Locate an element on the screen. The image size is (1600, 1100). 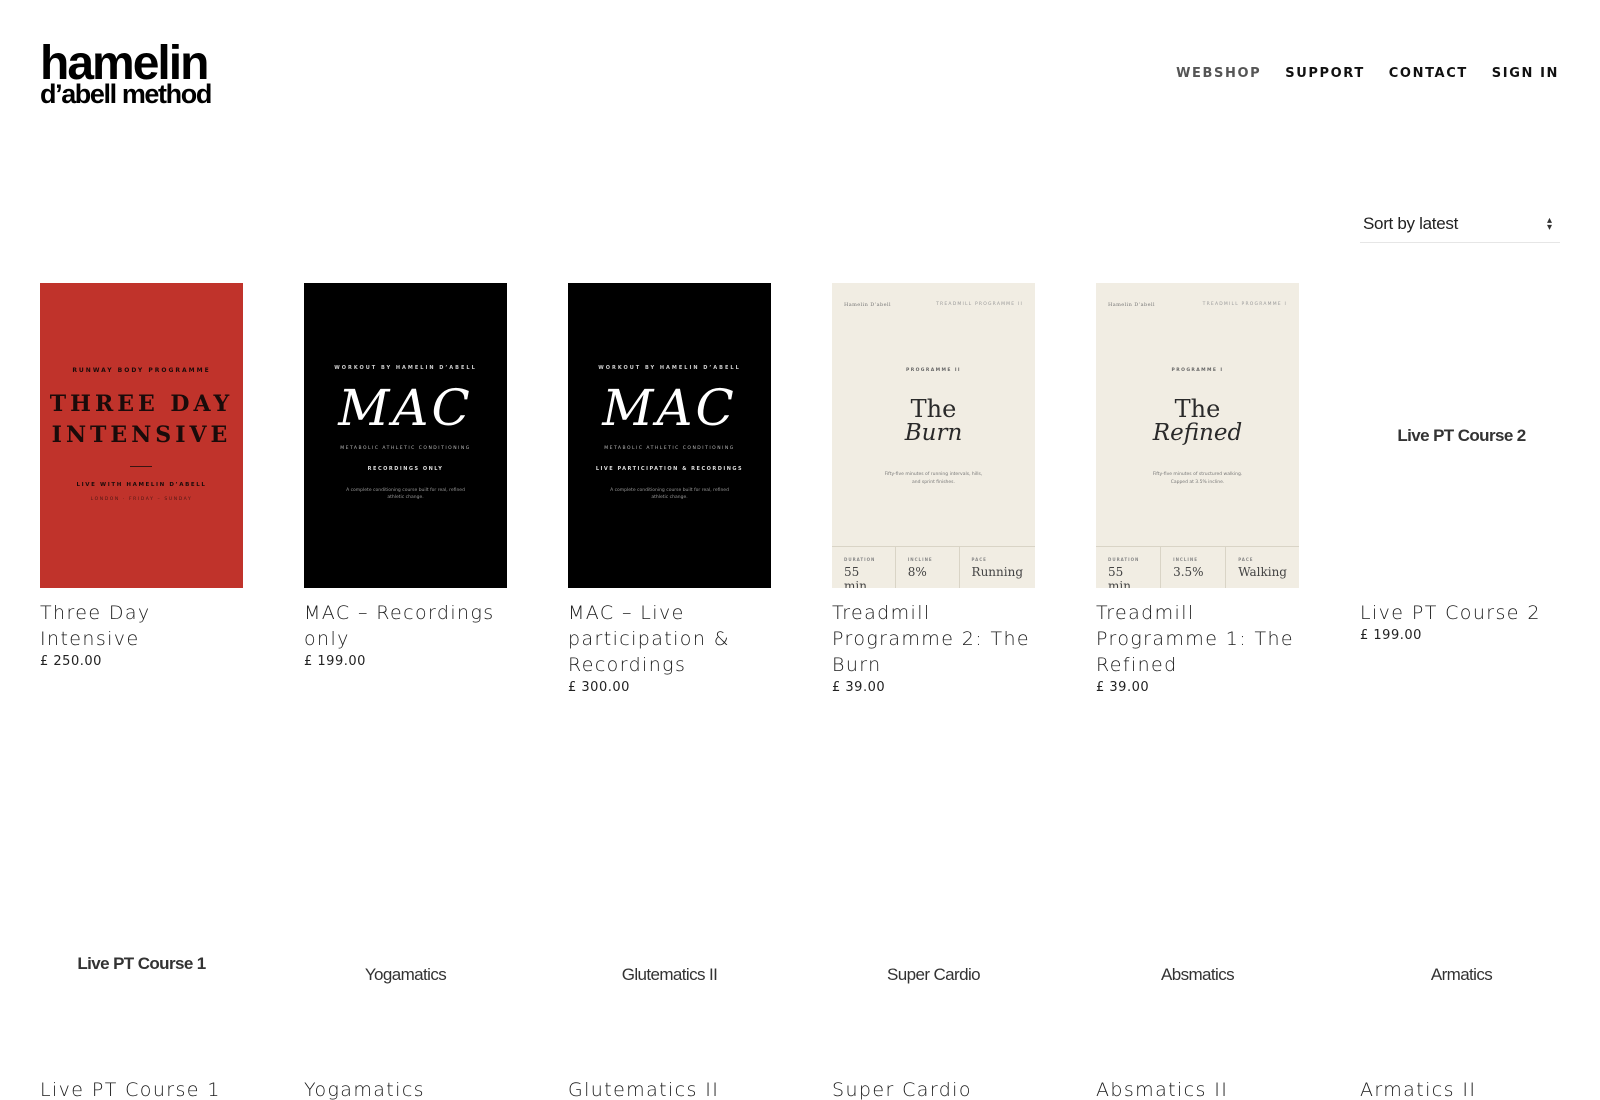
stat-value: Walking is located at coordinates (1262, 572).